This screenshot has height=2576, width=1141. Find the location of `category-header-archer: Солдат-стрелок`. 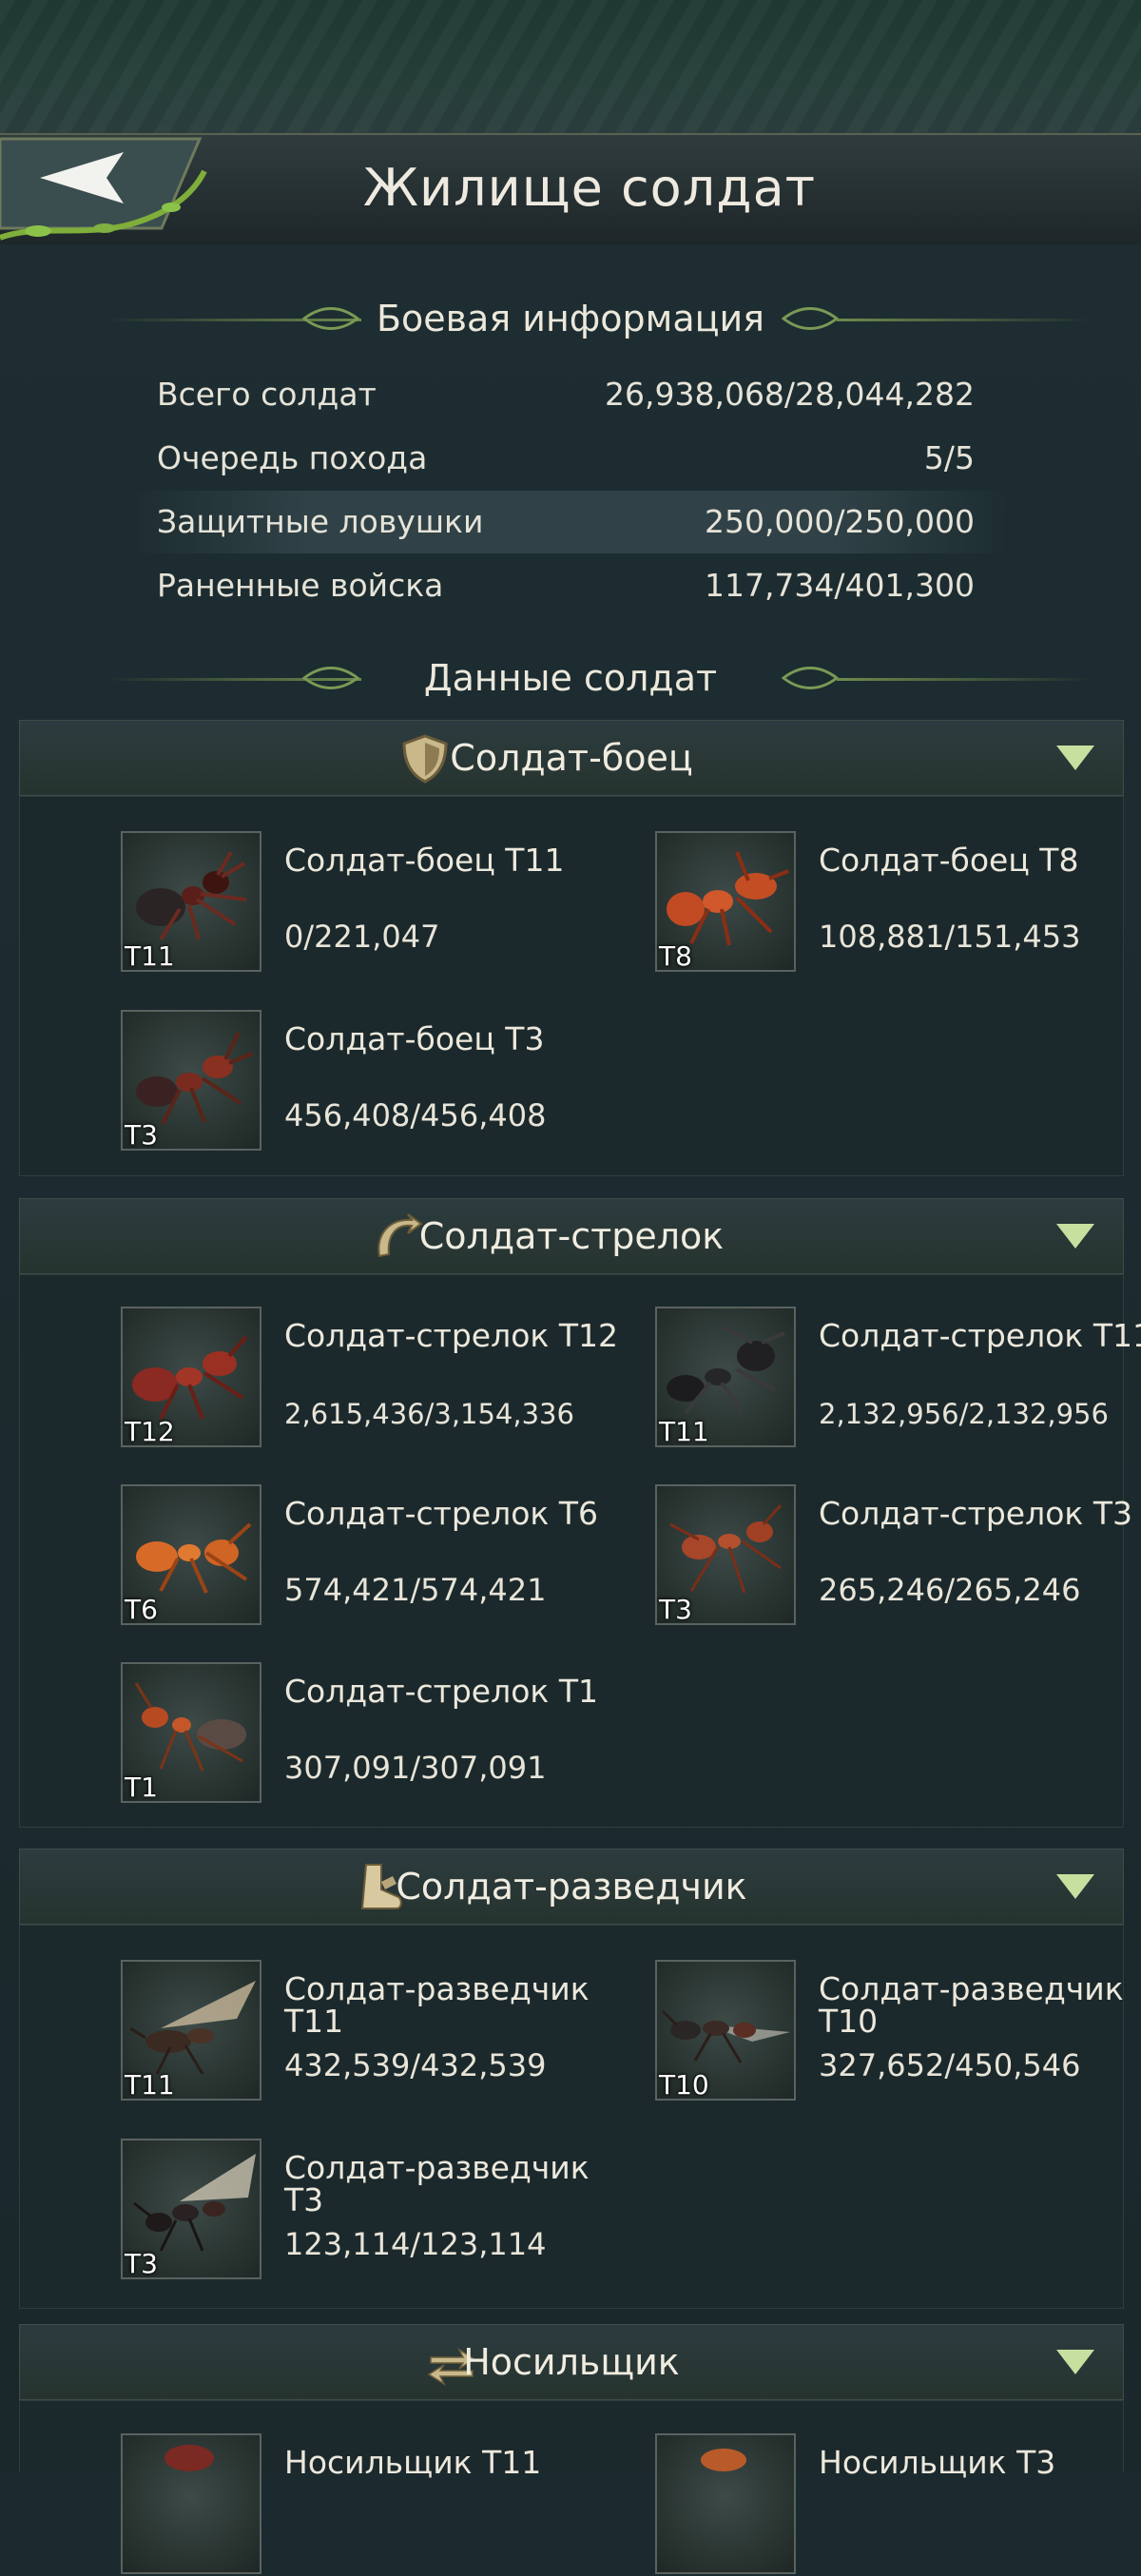

category-header-archer: Солдат-стрелок is located at coordinates (571, 1236).